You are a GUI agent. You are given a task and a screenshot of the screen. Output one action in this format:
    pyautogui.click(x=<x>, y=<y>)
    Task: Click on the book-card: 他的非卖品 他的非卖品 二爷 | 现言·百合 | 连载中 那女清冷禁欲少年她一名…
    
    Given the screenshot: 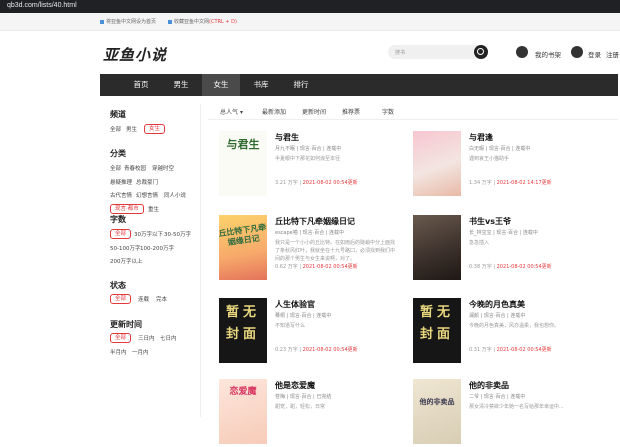 What is the action you would take?
    pyautogui.click(x=497, y=409)
    